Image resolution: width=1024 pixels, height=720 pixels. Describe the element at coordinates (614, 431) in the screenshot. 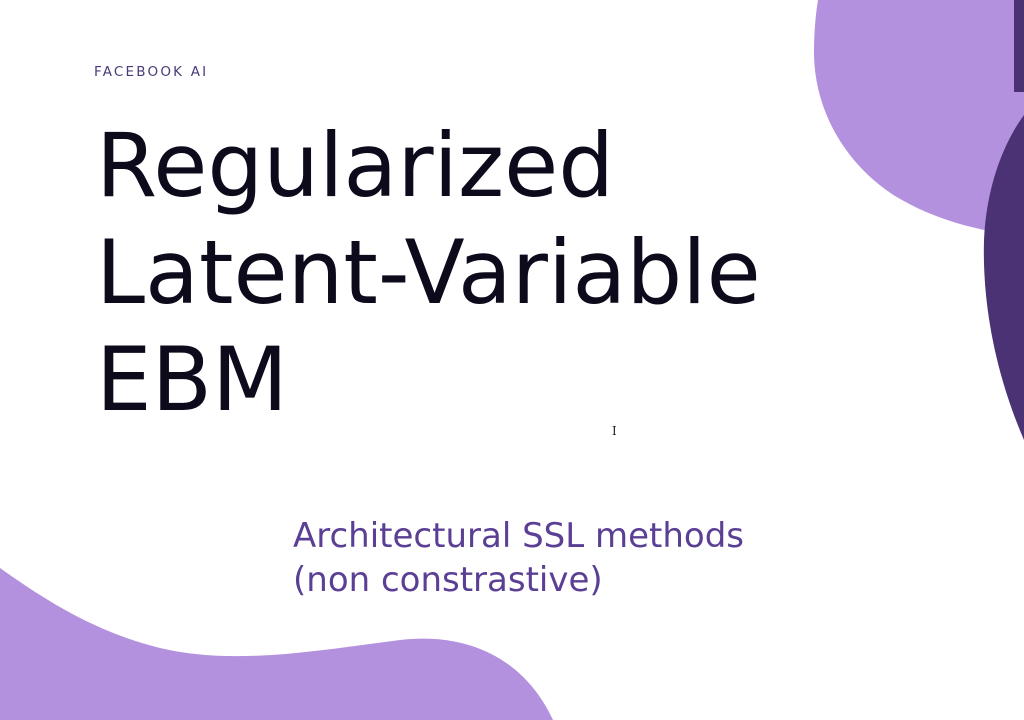

I see `text-cursor-icon: I` at that location.